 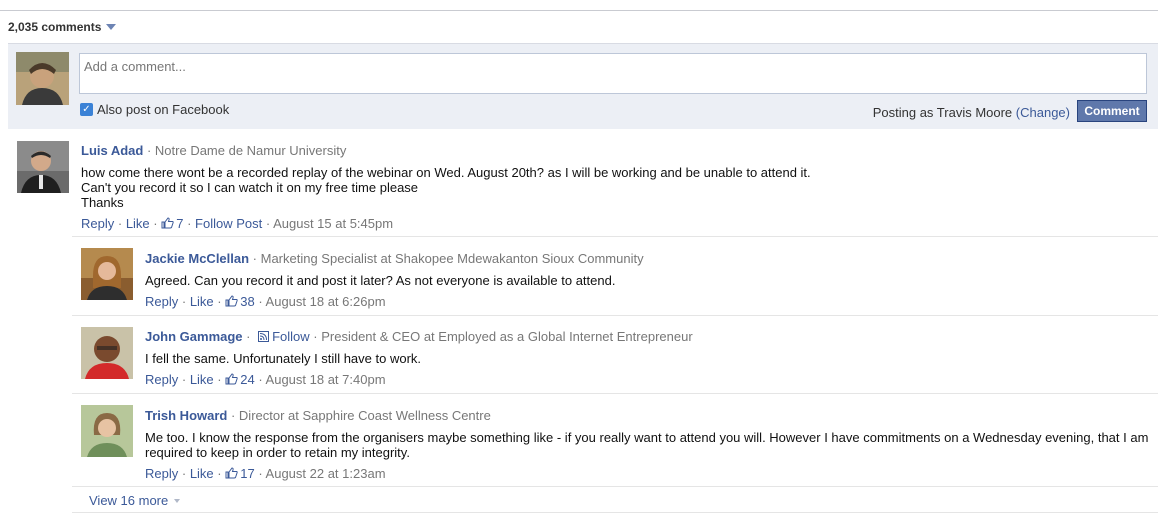 I want to click on like-count: 24, so click(x=240, y=379).